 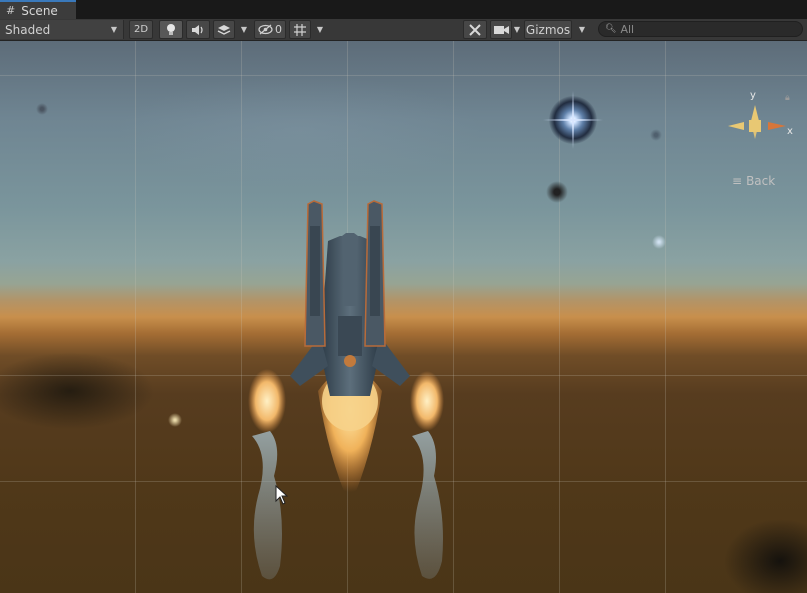 I want to click on tab-scene: # Scene, so click(x=38, y=9).